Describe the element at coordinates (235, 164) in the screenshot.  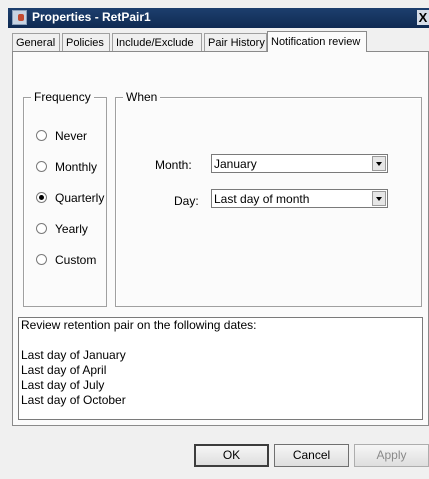
I see `month-value: January` at that location.